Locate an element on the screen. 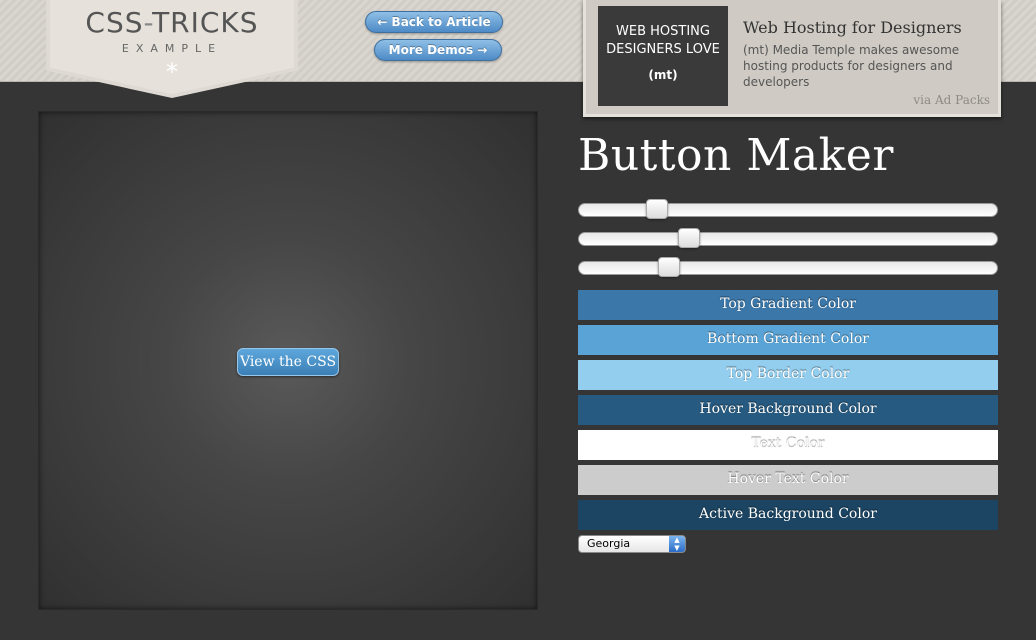  ad-image-line2: DESIGNERS LOVE is located at coordinates (663, 49).